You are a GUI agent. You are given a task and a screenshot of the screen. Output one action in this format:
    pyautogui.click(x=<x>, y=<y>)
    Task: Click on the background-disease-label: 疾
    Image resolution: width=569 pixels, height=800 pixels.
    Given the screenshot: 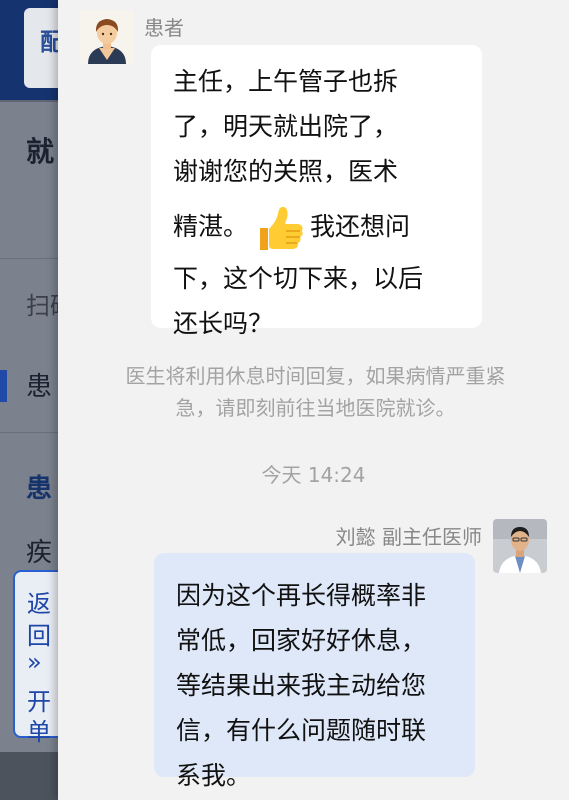 What is the action you would take?
    pyautogui.click(x=39, y=553)
    